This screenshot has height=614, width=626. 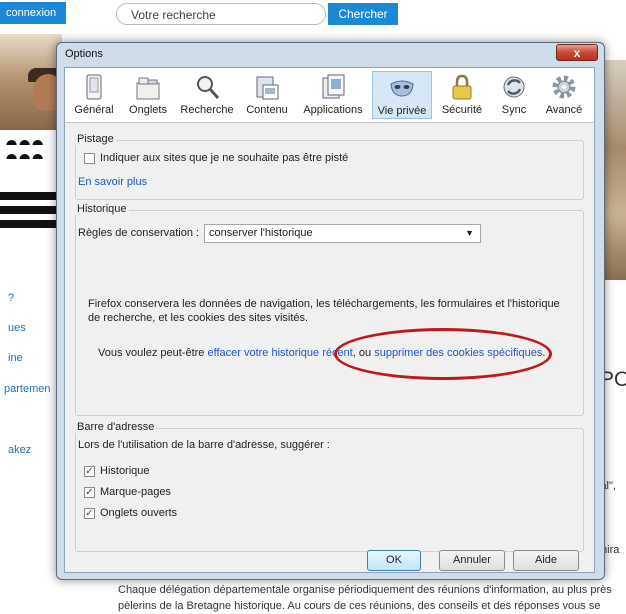 I want to click on retention-rules-select: conserver l'historique ▼, so click(x=342, y=233).